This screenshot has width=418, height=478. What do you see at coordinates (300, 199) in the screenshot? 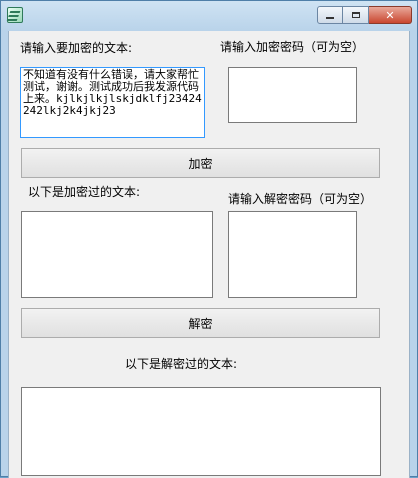
I see `decrypt-password-label: 请输入解密密码（可为空）` at bounding box center [300, 199].